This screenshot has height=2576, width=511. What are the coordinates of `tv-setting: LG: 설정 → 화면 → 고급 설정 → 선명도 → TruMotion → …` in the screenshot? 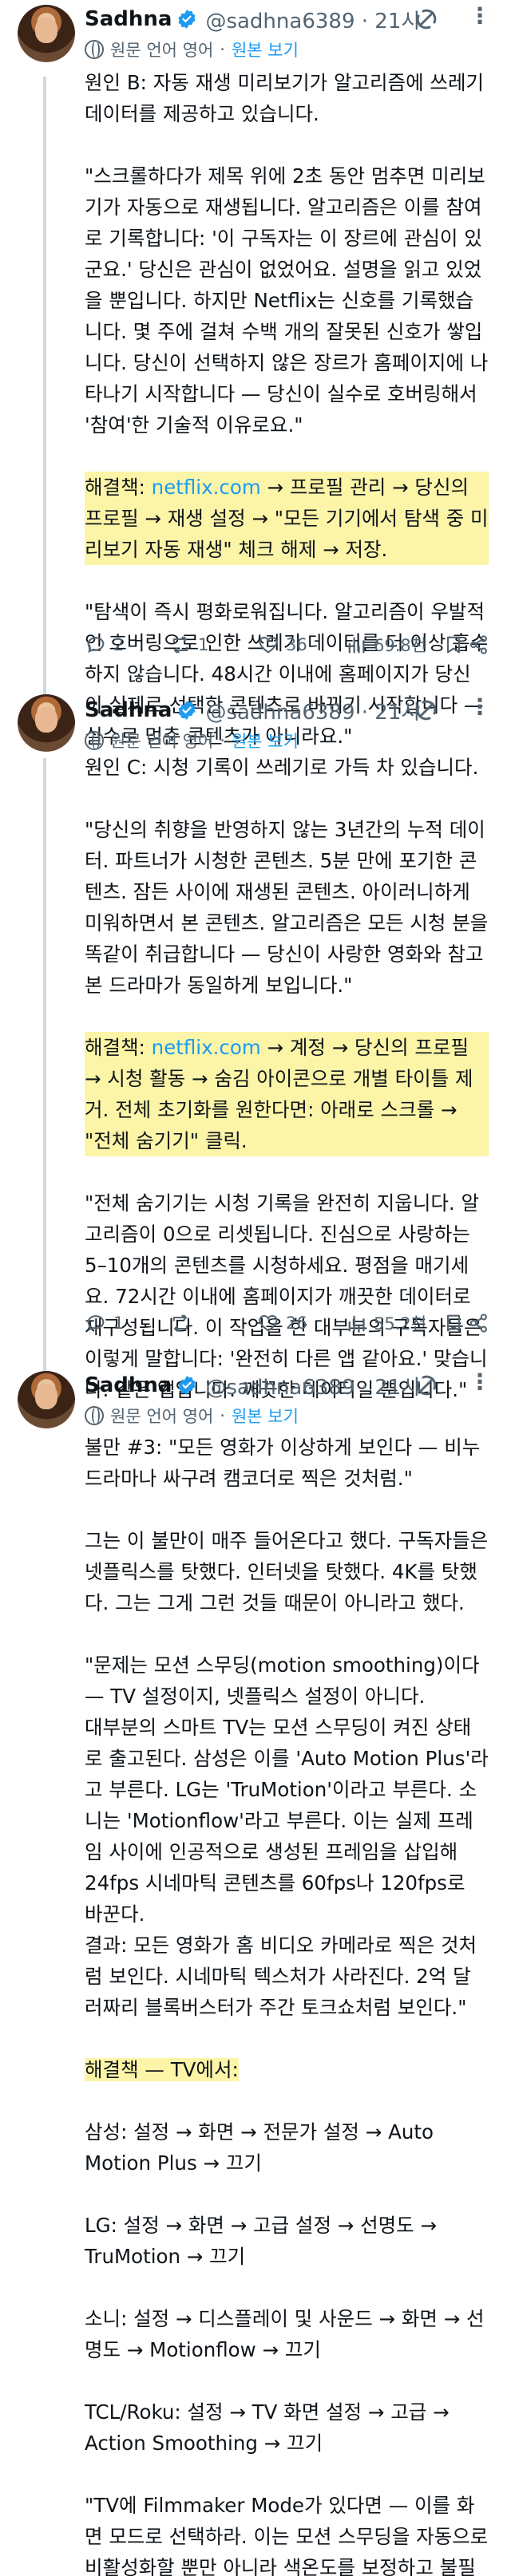 It's located at (264, 2241).